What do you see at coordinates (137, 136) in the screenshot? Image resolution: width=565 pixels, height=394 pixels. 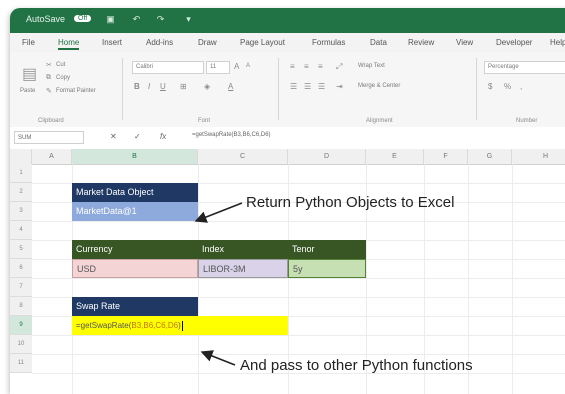 I see `enter-icon: ✓` at bounding box center [137, 136].